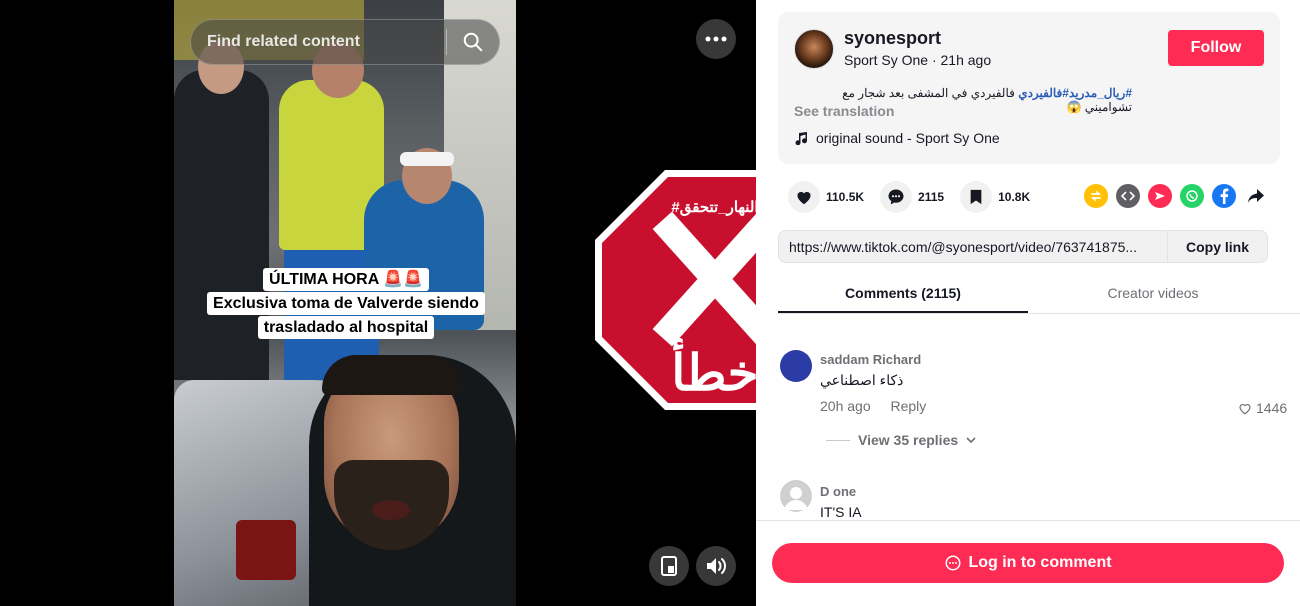 The width and height of the screenshot is (1300, 606). Describe the element at coordinates (896, 197) in the screenshot. I see `comment-icon` at that location.